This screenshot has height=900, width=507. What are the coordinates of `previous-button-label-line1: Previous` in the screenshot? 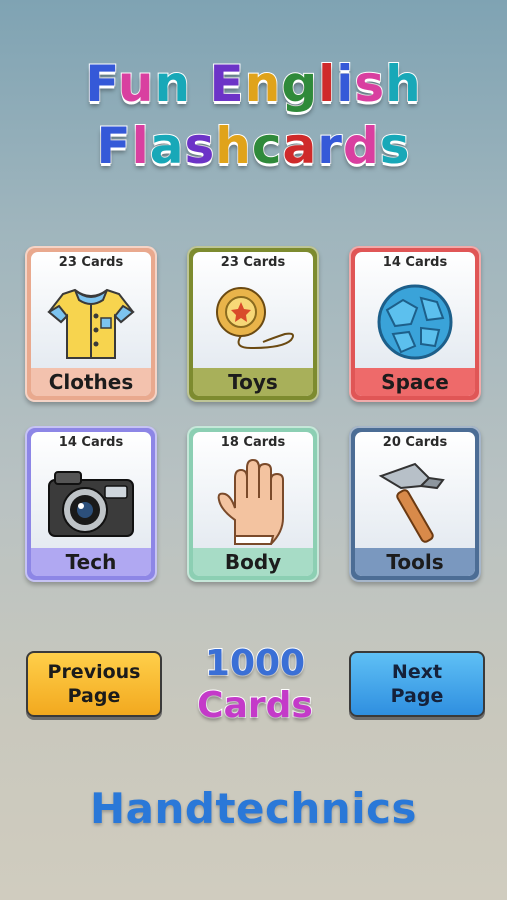 It's located at (94, 672).